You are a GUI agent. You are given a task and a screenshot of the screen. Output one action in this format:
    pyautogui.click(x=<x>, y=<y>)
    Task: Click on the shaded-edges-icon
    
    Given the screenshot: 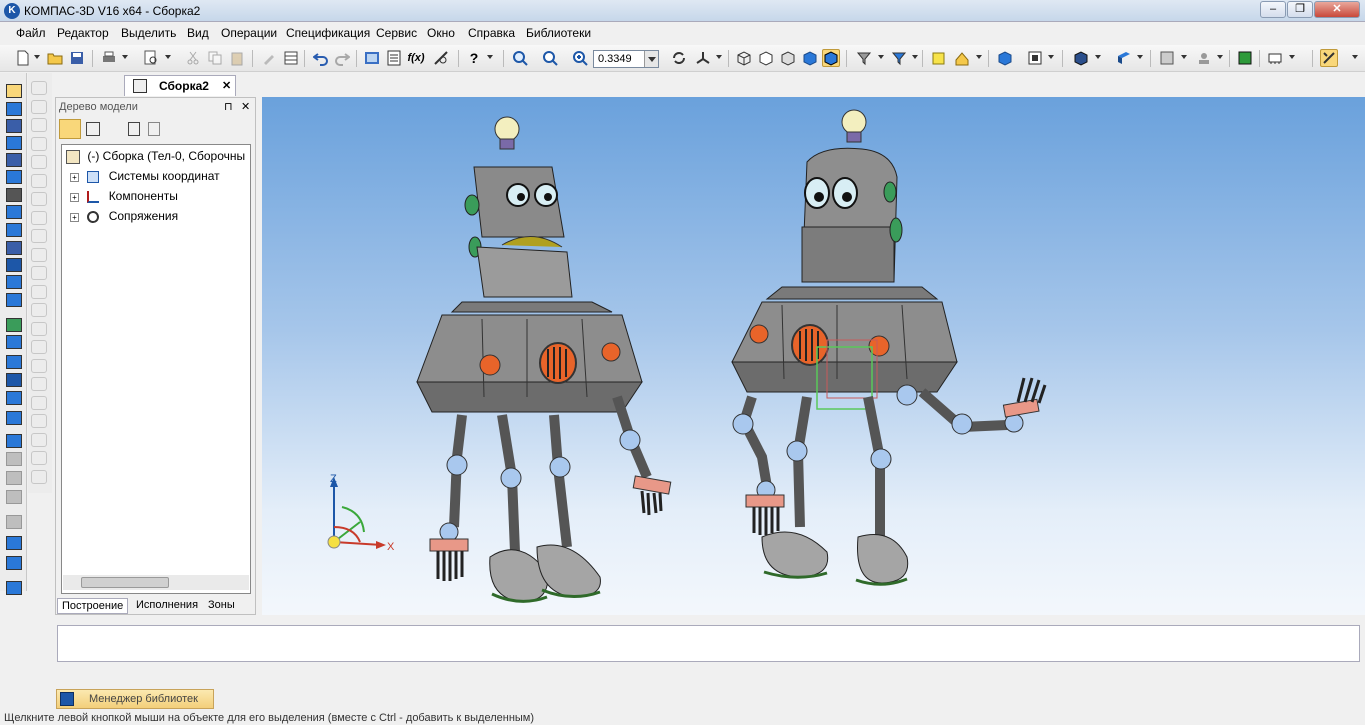 What is the action you would take?
    pyautogui.click(x=831, y=58)
    